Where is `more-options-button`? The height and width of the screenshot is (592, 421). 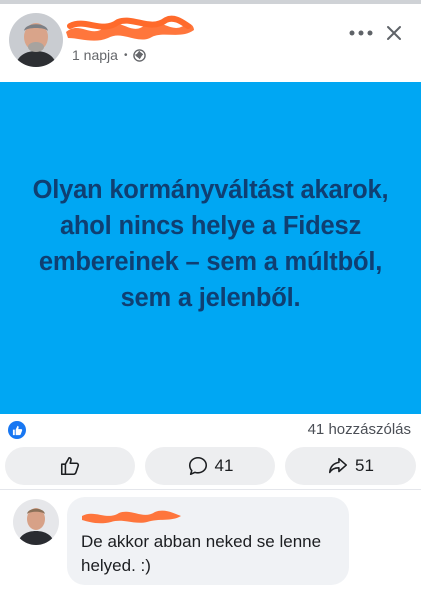 more-options-button is located at coordinates (361, 33).